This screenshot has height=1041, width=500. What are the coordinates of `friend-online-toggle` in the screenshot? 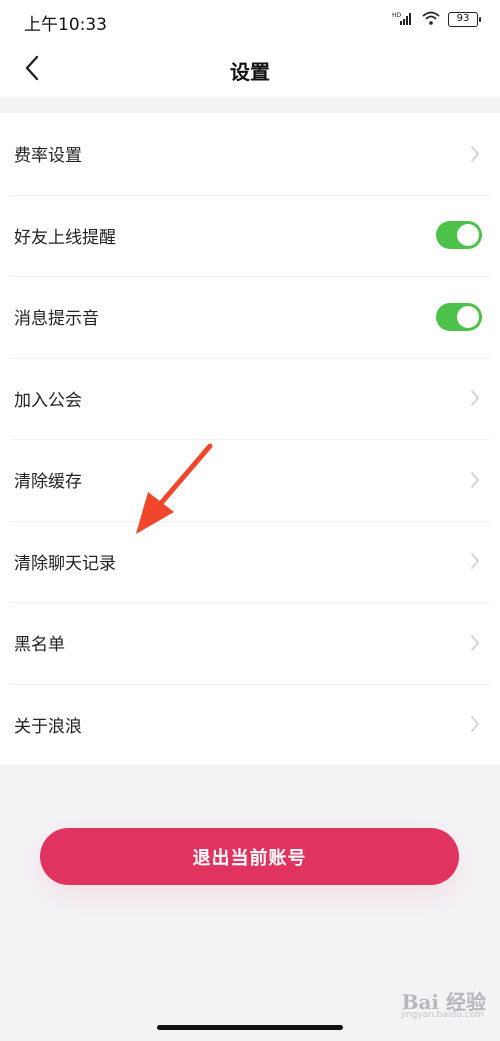 It's located at (459, 235).